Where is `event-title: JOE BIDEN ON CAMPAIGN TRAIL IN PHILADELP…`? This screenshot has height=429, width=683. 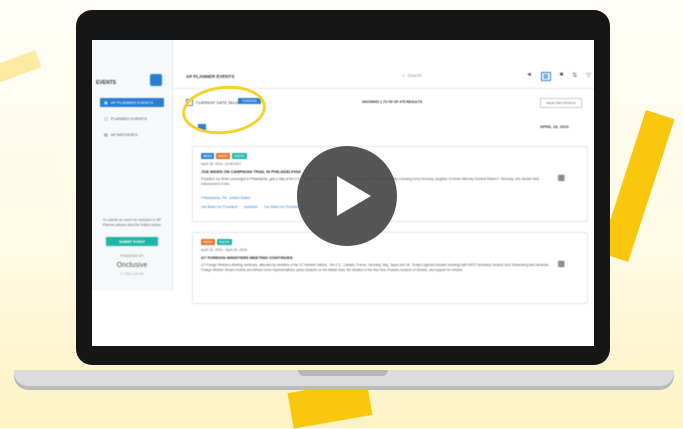
event-title: JOE BIDEN ON CAMPAIGN TRAIL IN PHILADELP… is located at coordinates (251, 171).